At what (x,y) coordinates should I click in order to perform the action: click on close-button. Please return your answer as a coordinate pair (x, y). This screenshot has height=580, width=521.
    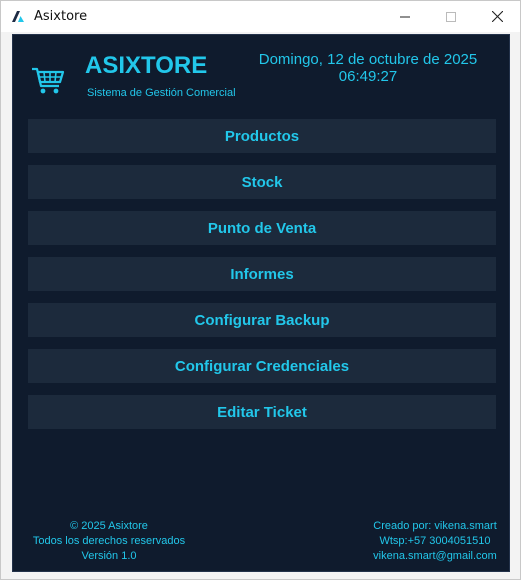
    Looking at the image, I should click on (497, 16).